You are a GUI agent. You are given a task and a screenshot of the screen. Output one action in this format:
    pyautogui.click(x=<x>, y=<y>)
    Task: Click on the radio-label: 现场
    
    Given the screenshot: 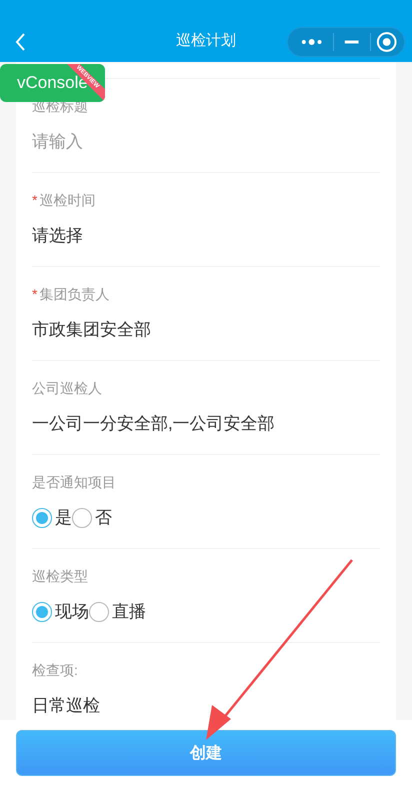 What is the action you would take?
    pyautogui.click(x=72, y=612)
    